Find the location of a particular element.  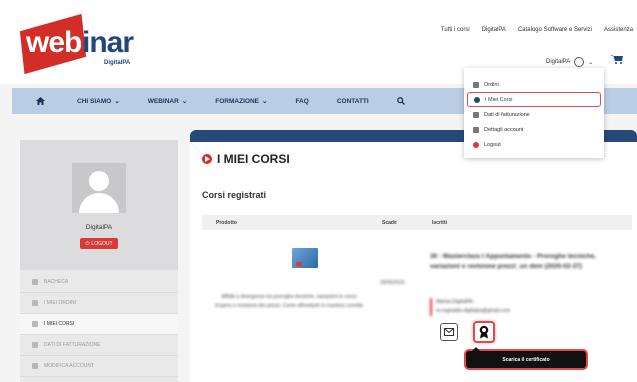

mail-icon is located at coordinates (449, 332).